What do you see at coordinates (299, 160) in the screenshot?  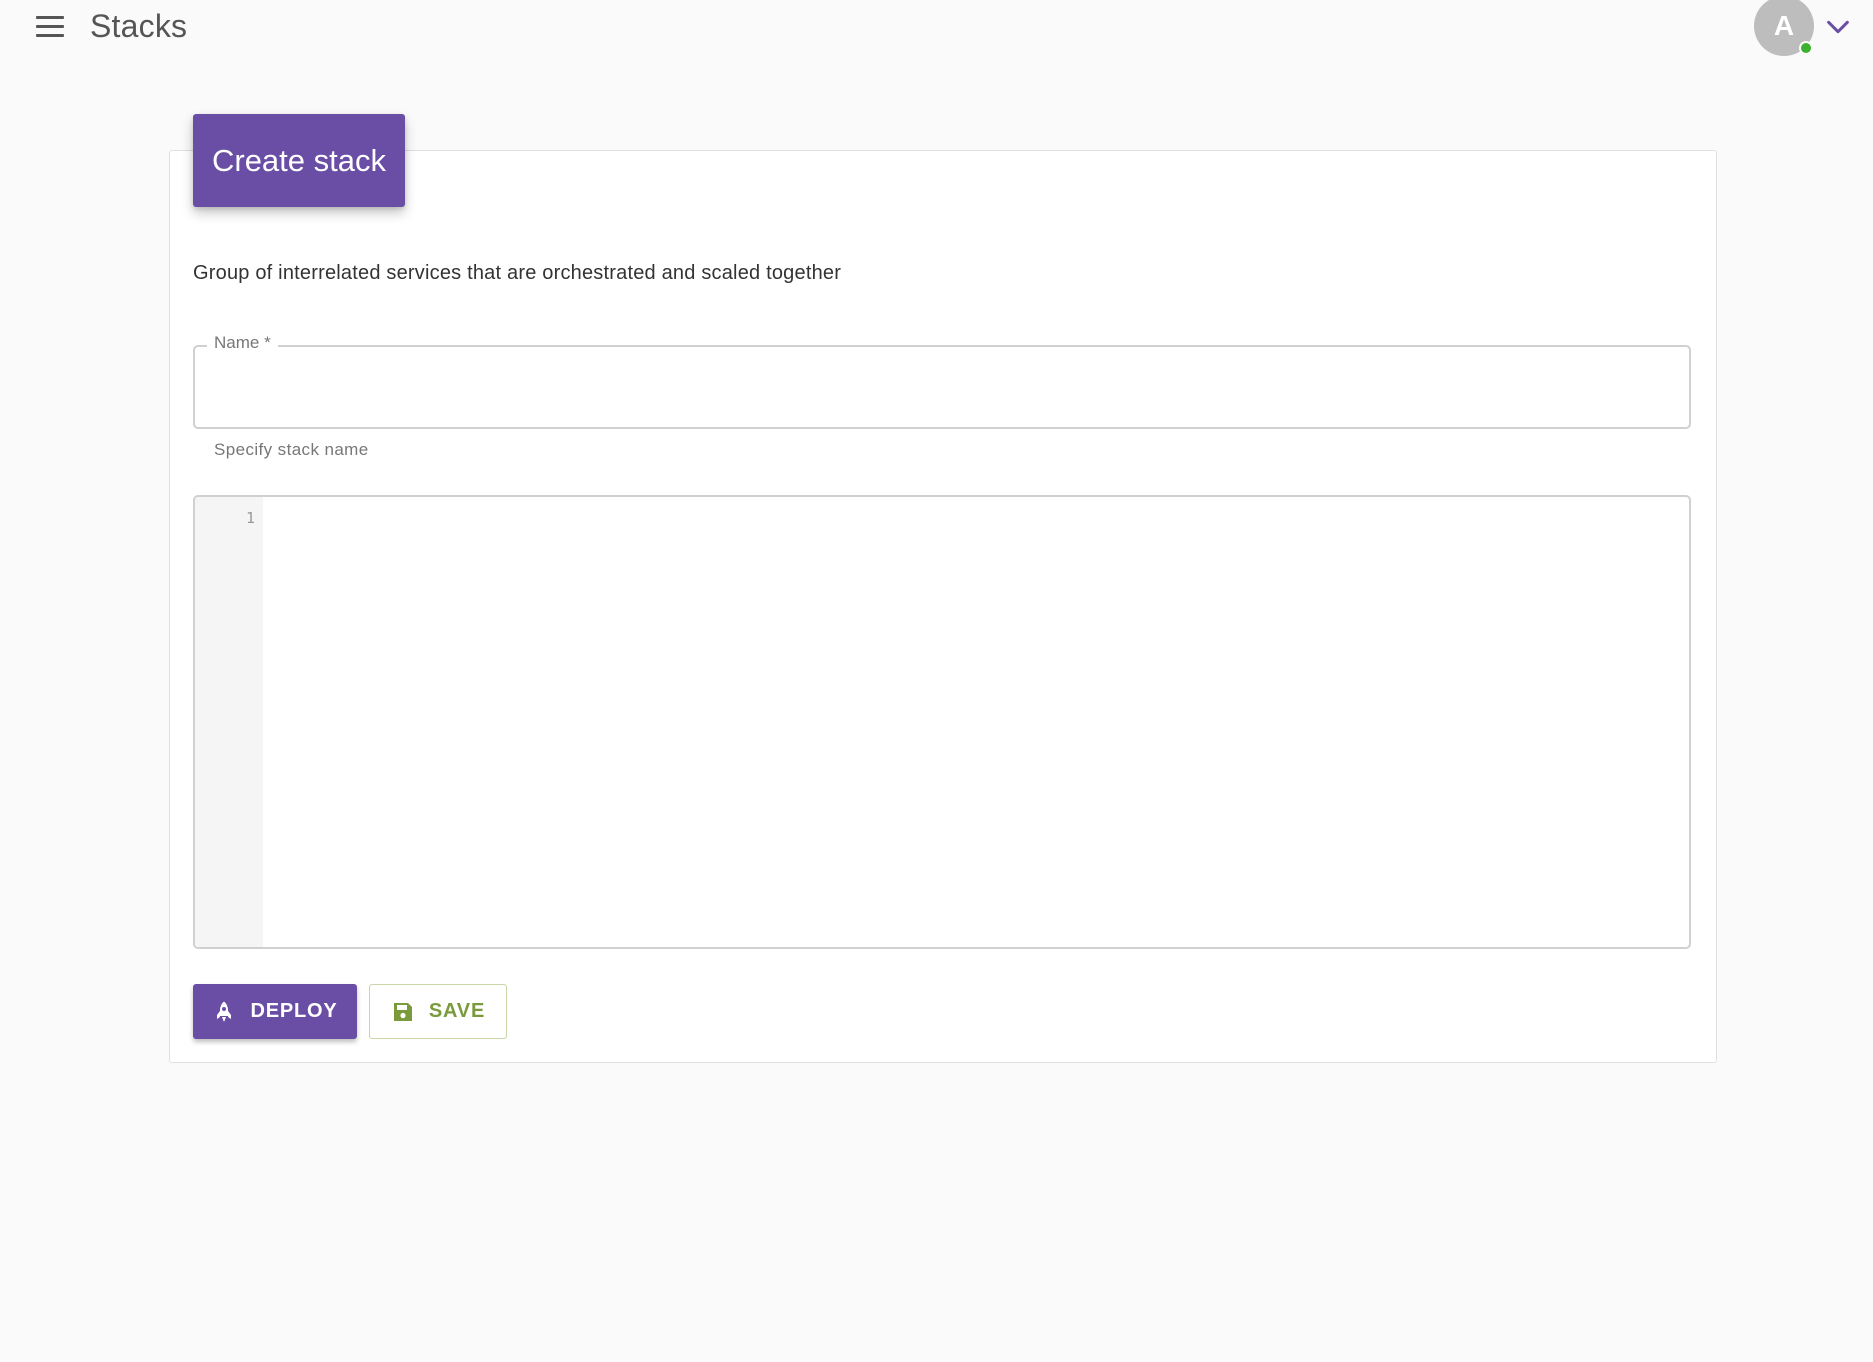 I see `card-title: Create stack` at bounding box center [299, 160].